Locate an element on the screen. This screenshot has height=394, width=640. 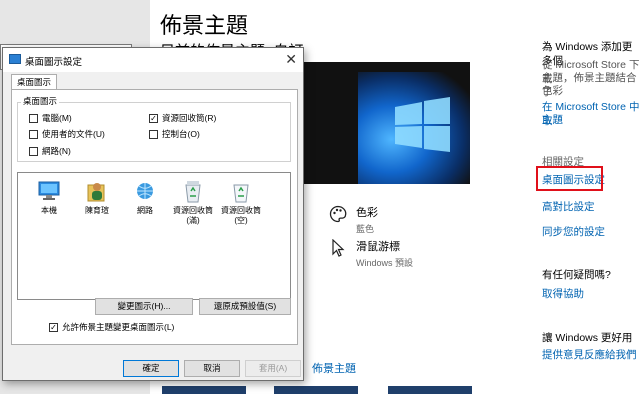
page-title: 佈景主題 is located at coordinates (204, 25).